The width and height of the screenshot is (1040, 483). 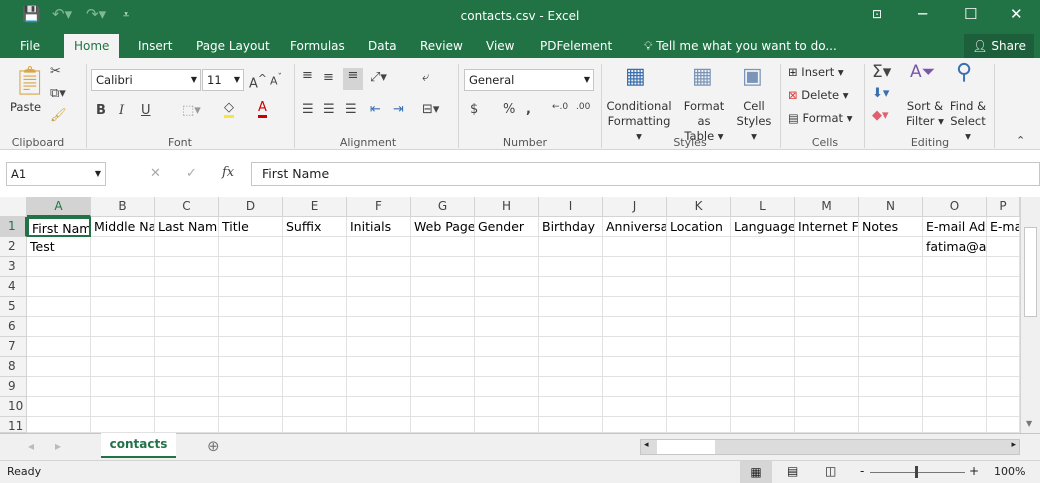 What do you see at coordinates (891, 307) in the screenshot?
I see `cell-N5` at bounding box center [891, 307].